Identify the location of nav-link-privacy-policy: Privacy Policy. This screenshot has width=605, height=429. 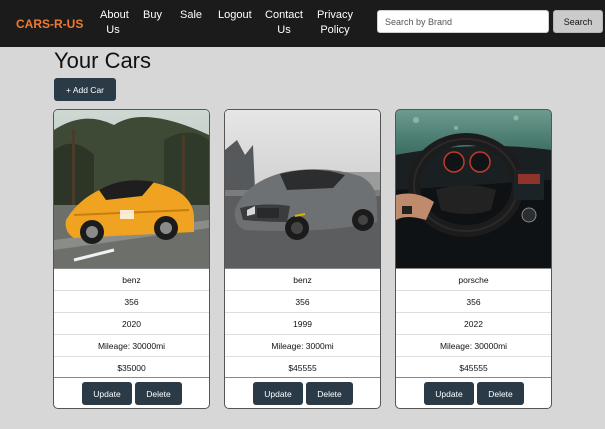
(335, 23).